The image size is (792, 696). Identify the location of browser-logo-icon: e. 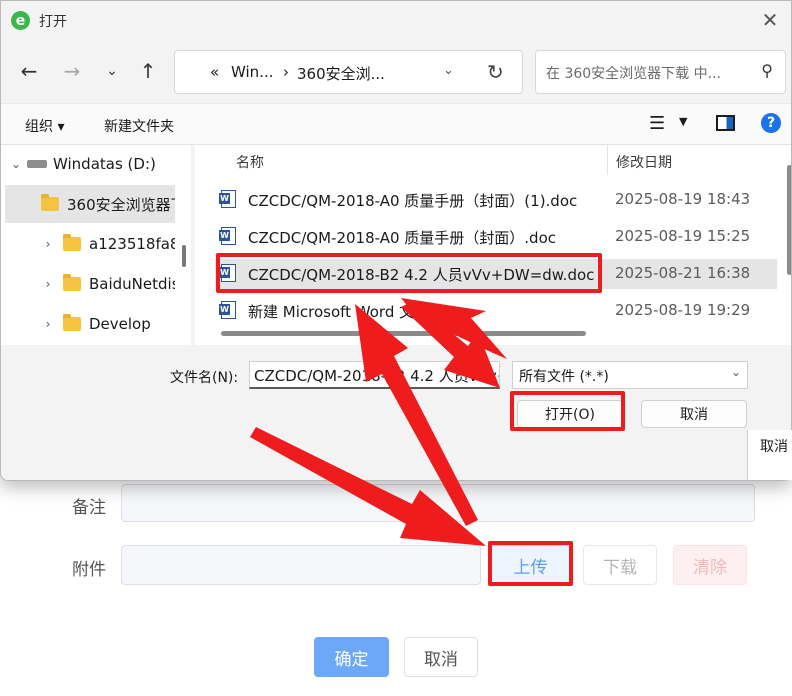
(20, 20).